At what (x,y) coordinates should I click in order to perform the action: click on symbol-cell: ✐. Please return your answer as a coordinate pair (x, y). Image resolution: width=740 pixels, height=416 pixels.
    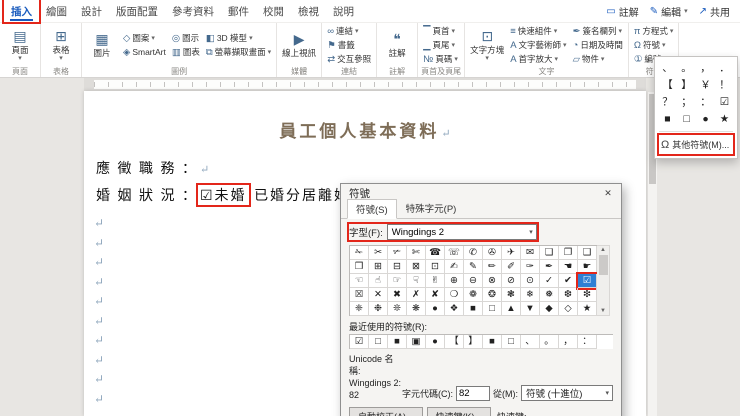
    Looking at the image, I should click on (511, 267).